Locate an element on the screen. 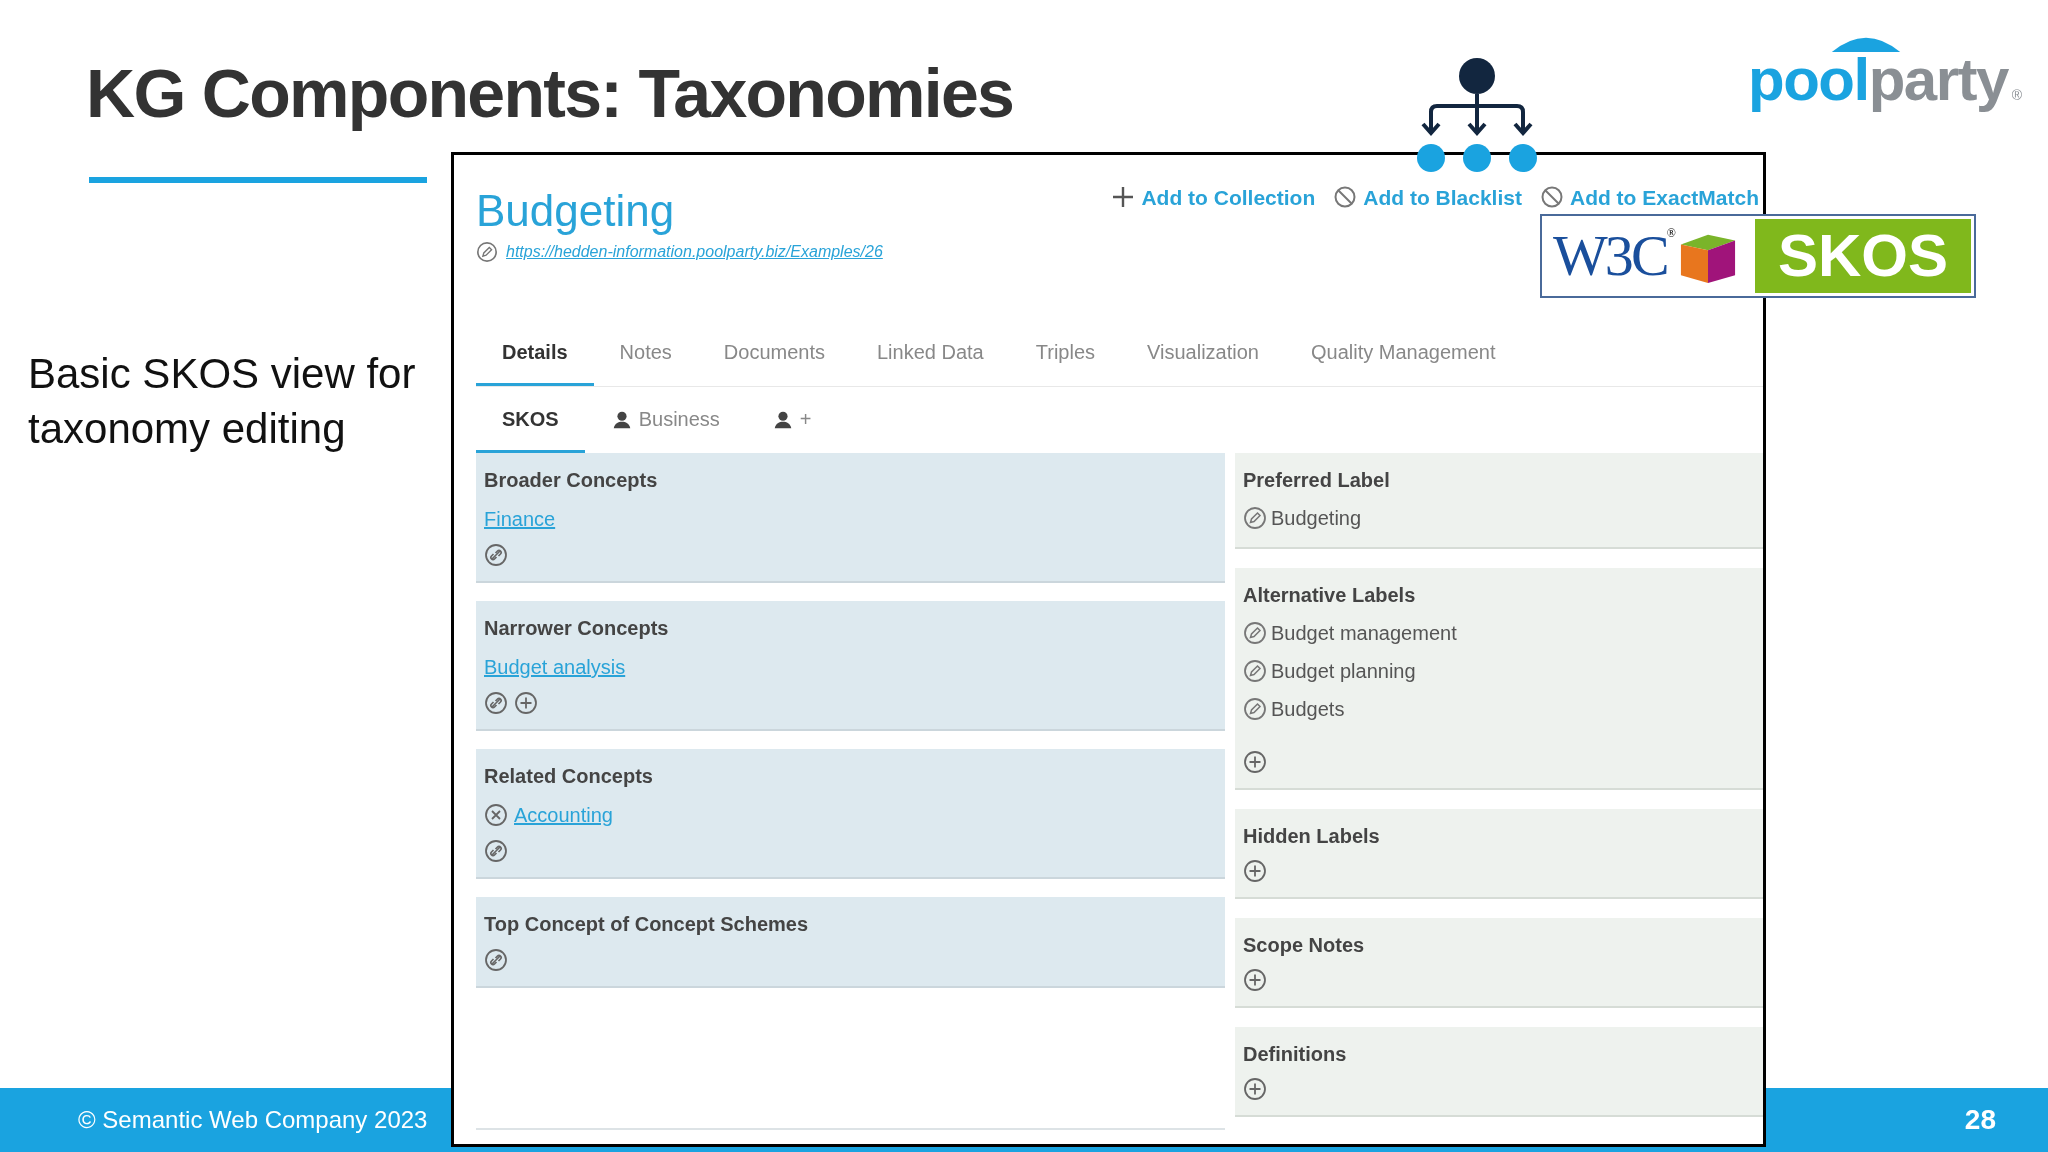 The width and height of the screenshot is (2048, 1152). panel-title: Preferred Label is located at coordinates (1317, 480).